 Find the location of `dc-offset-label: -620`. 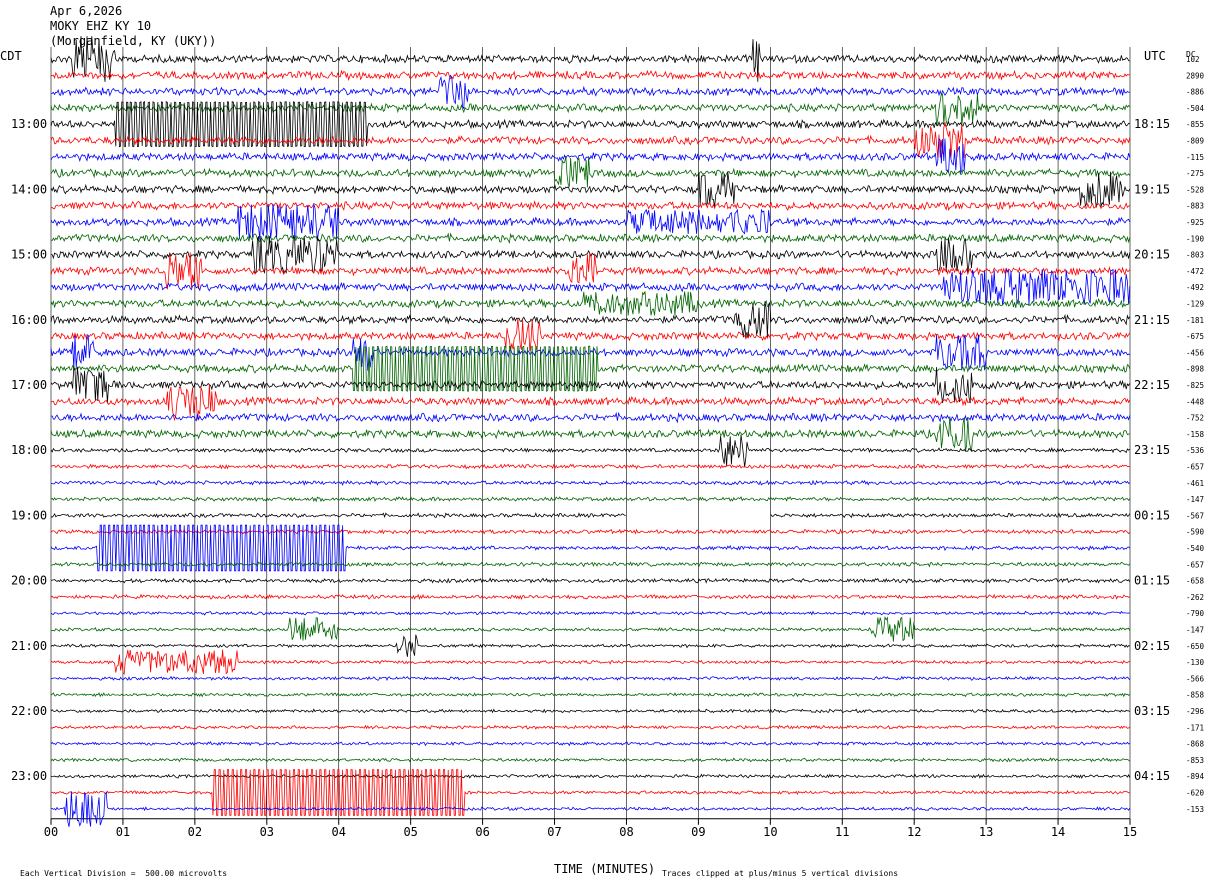

dc-offset-label: -620 is located at coordinates (1195, 793).